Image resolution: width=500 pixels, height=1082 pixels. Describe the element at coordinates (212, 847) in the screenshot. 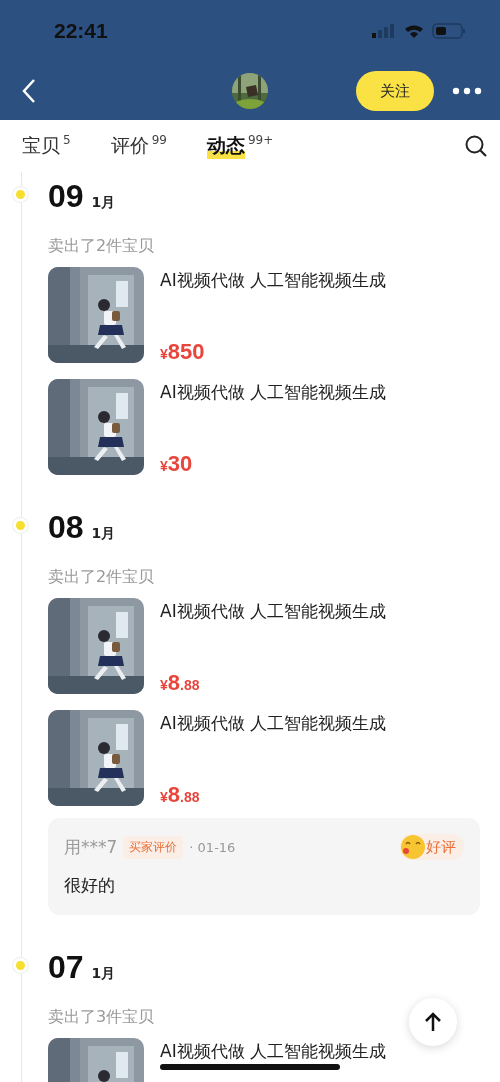

I see `review-date: · 01-16` at that location.